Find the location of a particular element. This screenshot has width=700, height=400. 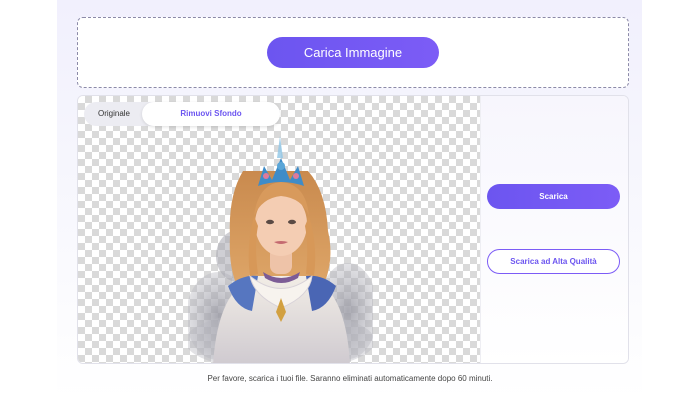

view-tabs: Originale Rimuovi Sfondo is located at coordinates (182, 114).